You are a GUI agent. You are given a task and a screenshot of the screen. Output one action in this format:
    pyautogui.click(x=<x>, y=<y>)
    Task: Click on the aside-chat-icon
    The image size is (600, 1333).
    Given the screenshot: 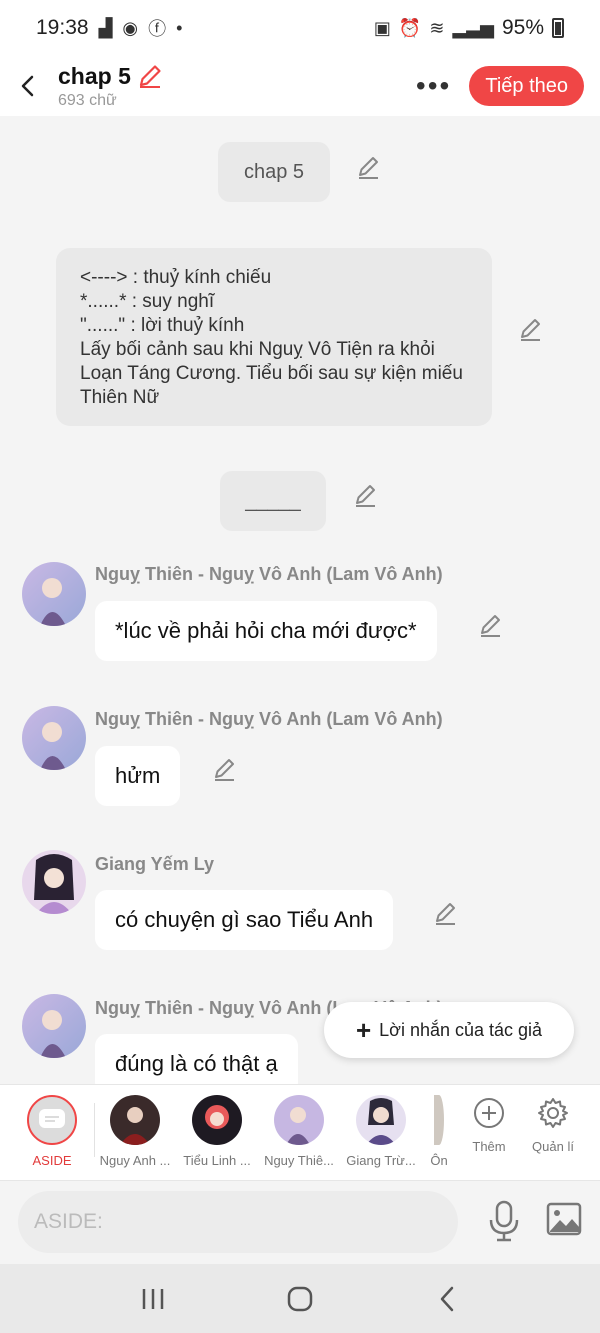 What is the action you would take?
    pyautogui.click(x=52, y=1118)
    